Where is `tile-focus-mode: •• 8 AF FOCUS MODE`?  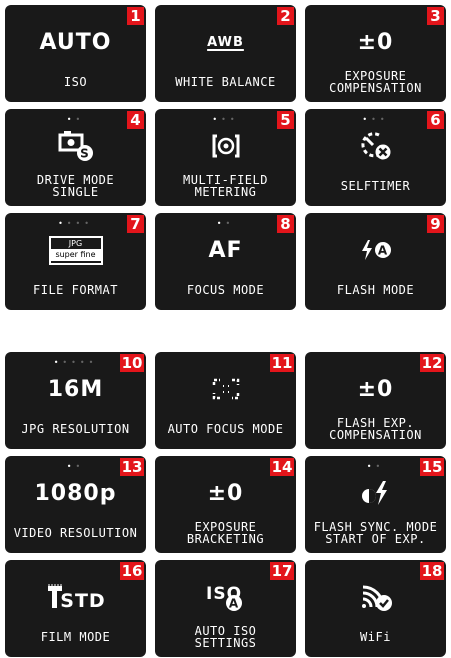 tile-focus-mode: •• 8 AF FOCUS MODE is located at coordinates (225, 261).